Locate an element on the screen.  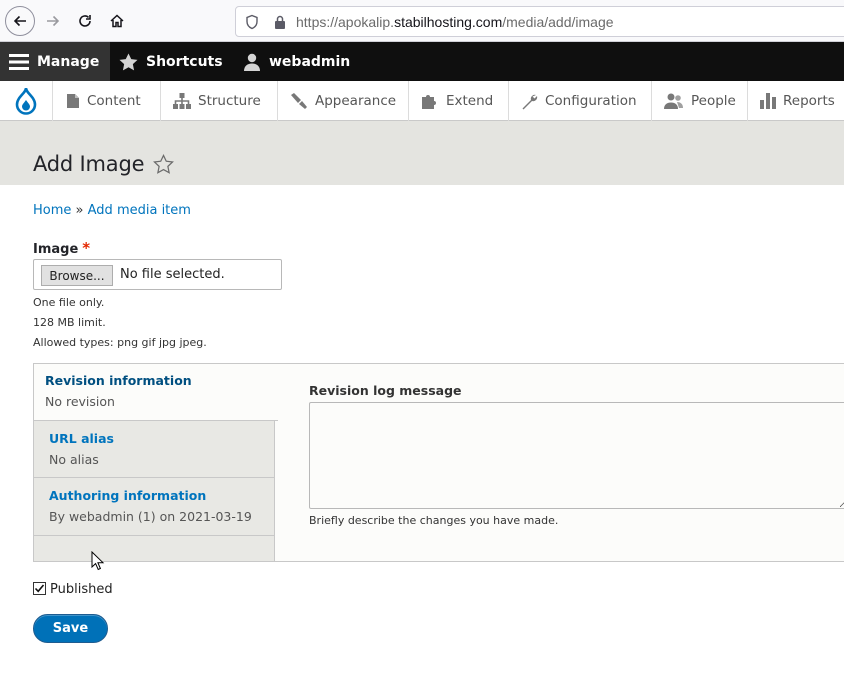
tray-item-extend: Extend is located at coordinates (459, 101).